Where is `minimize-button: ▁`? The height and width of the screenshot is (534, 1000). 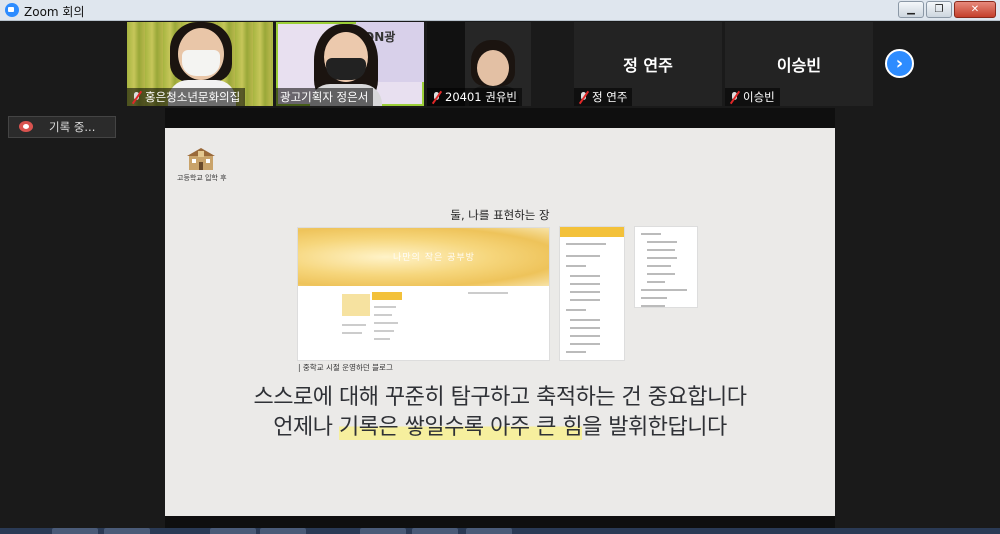
minimize-button: ▁ is located at coordinates (911, 9).